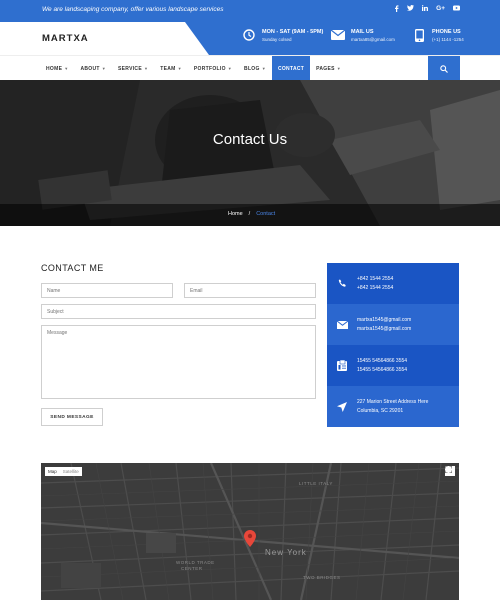  I want to click on breadcrumb-current: Contact, so click(266, 214).